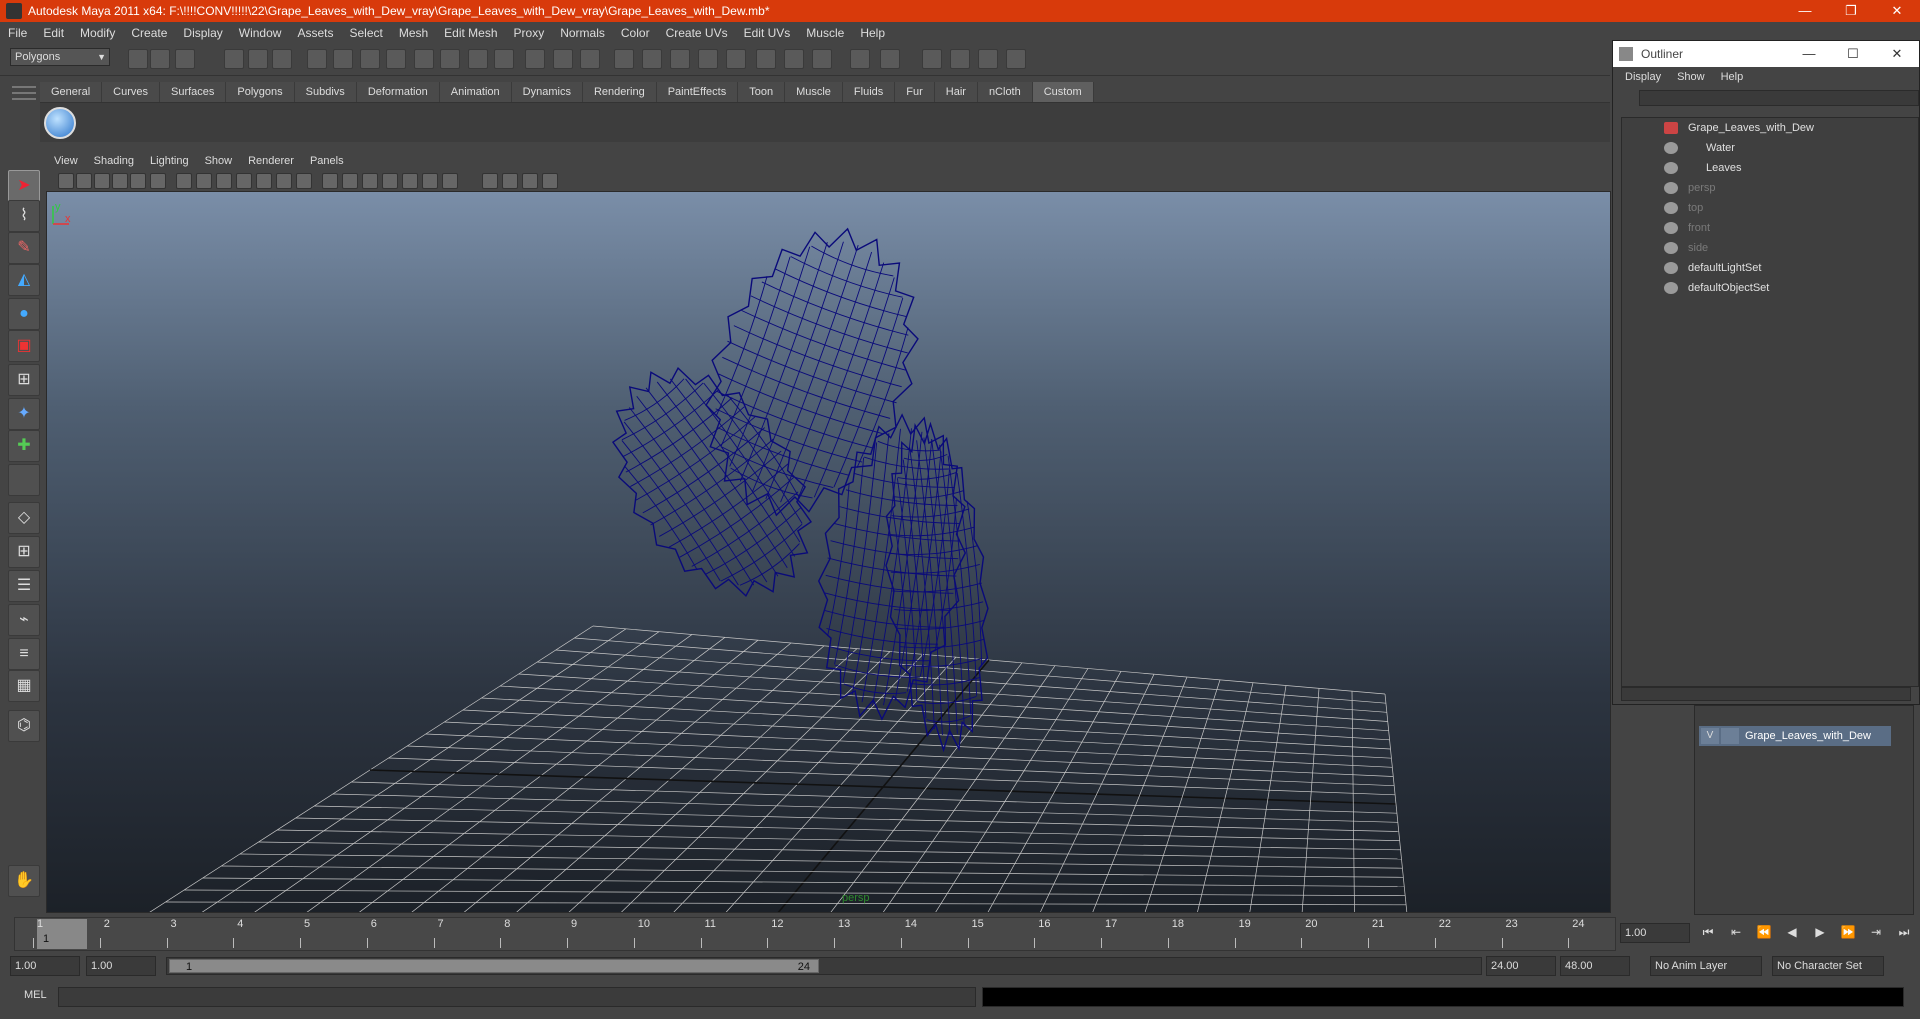 This screenshot has width=1920, height=1019. Describe the element at coordinates (260, 92) in the screenshot. I see `shelf-tab-polygons: Polygons` at that location.